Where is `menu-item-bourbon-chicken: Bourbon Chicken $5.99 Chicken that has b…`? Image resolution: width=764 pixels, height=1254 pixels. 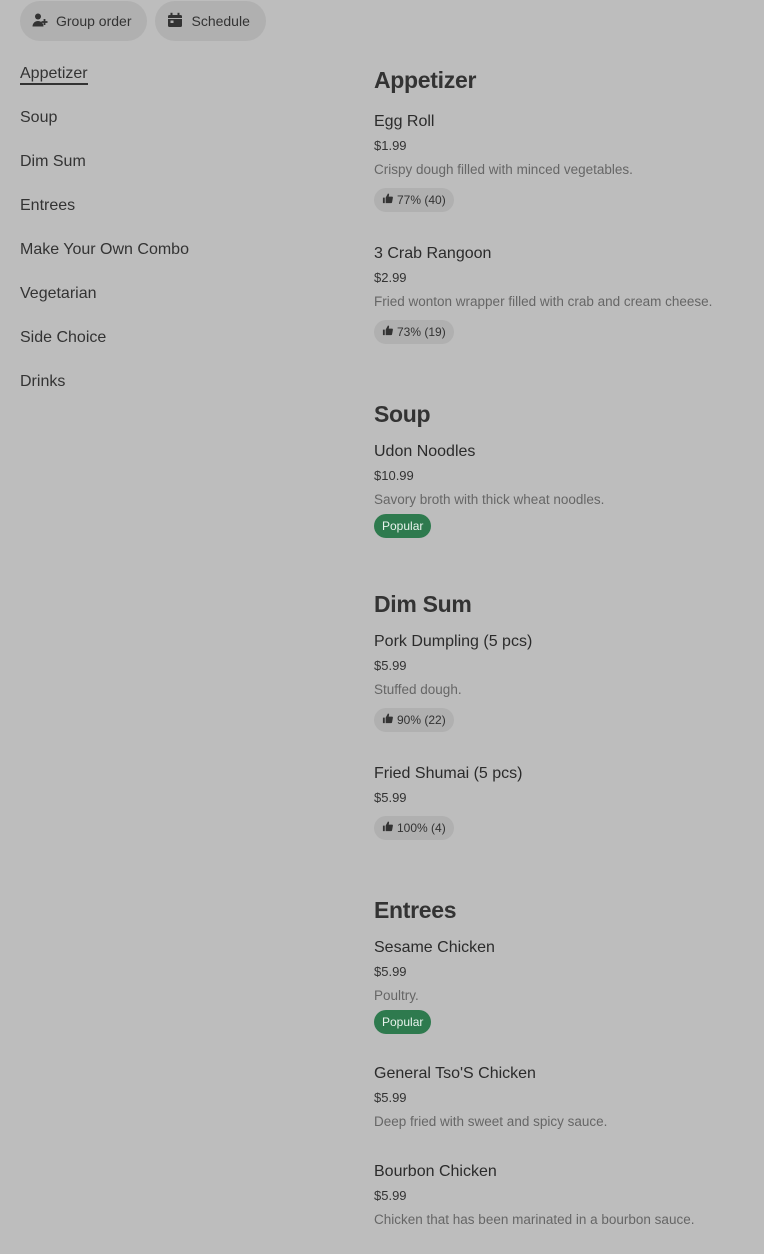
menu-item-bourbon-chicken: Bourbon Chicken $5.99 Chicken that has b… is located at coordinates (564, 1195).